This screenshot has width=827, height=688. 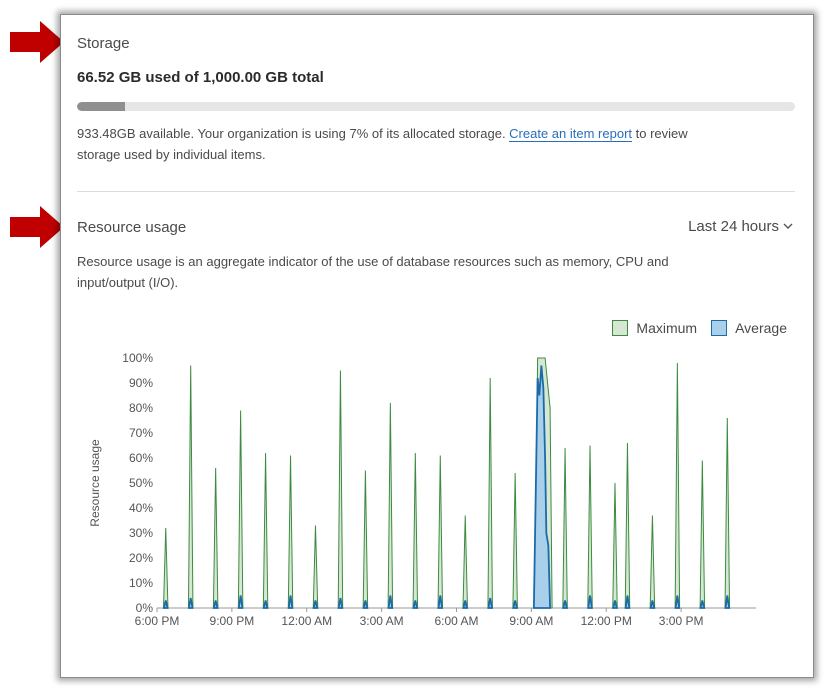 I want to click on storage-availability-line2: storage used by individual items., so click(x=171, y=154).